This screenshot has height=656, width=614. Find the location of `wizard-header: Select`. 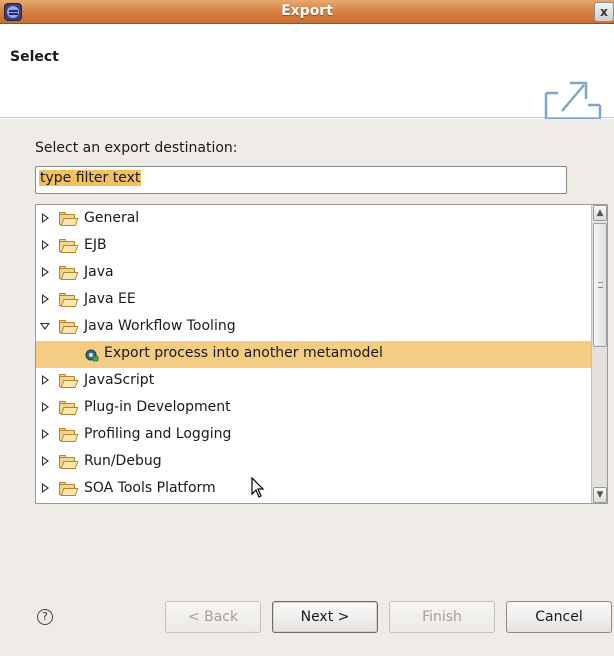

wizard-header: Select is located at coordinates (307, 72).